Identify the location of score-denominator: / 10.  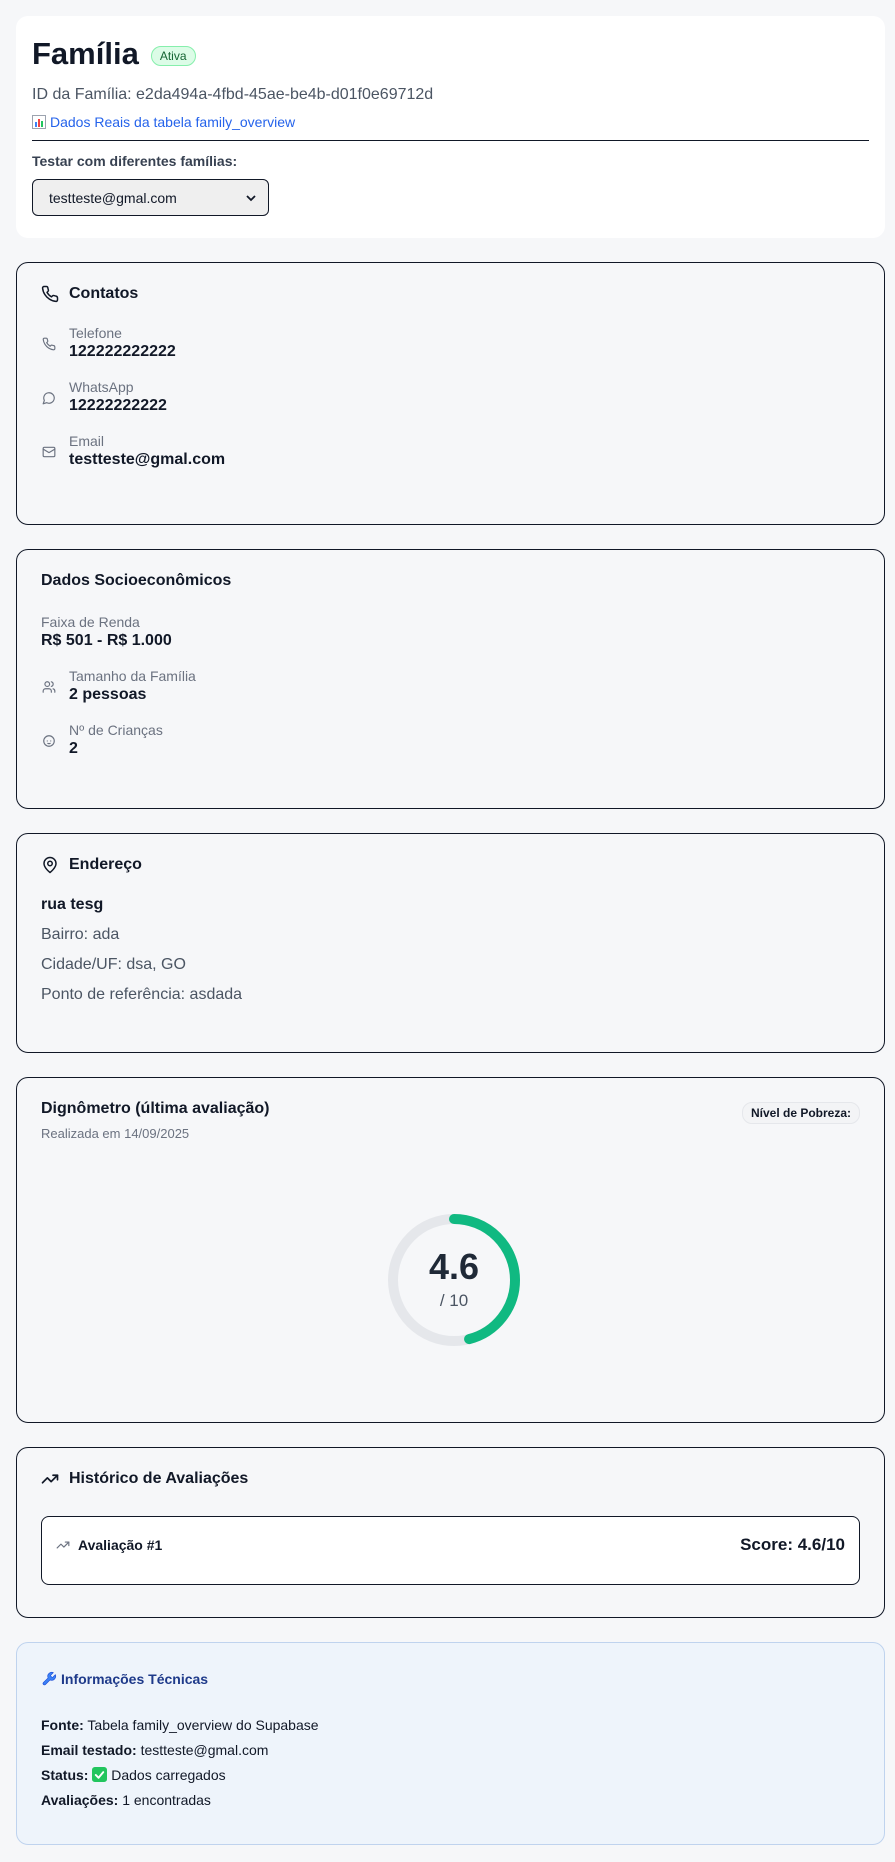
(454, 1300).